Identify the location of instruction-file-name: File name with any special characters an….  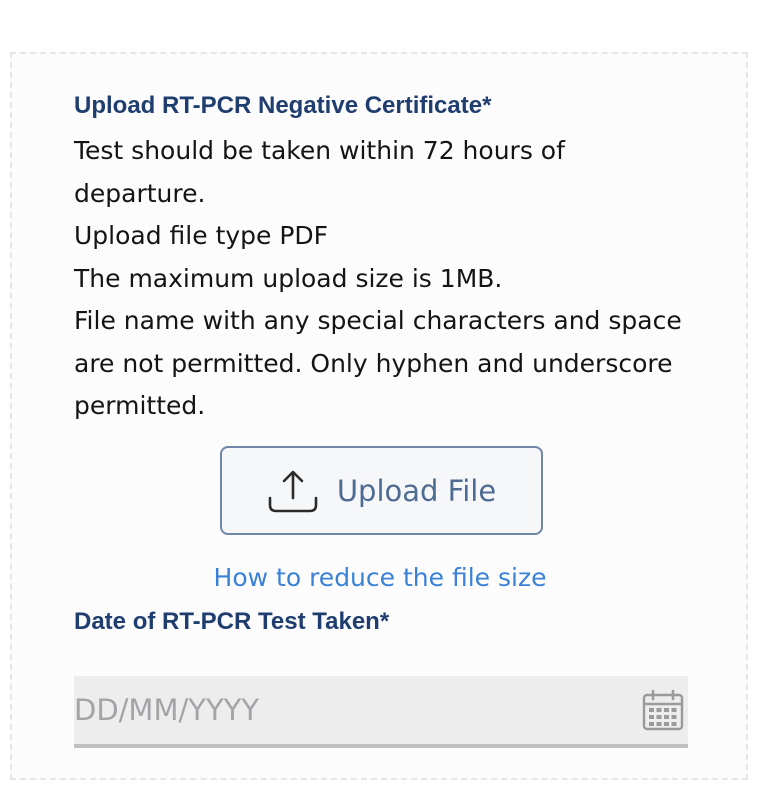
(378, 363).